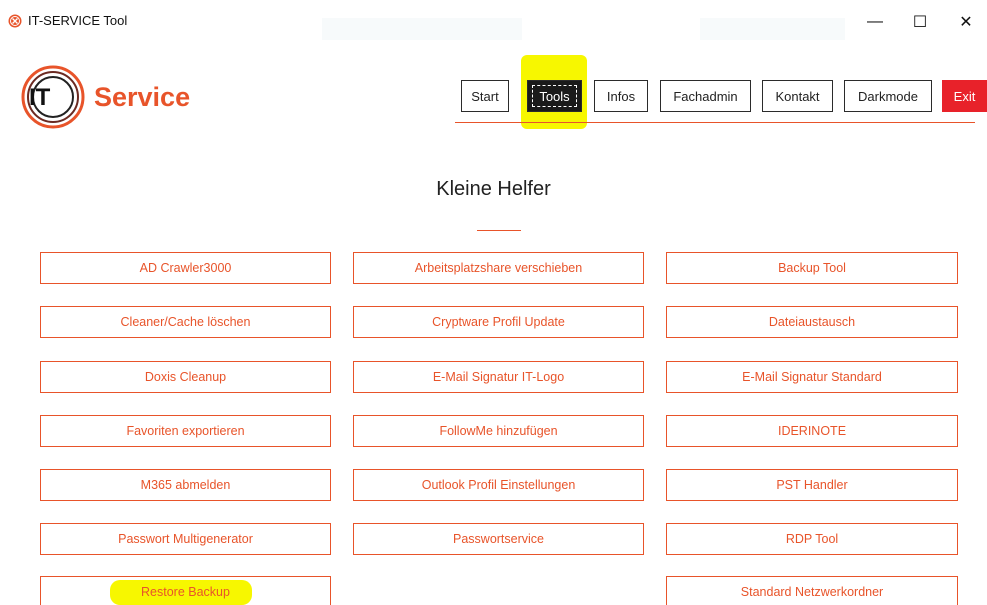 The height and width of the screenshot is (605, 987). Describe the element at coordinates (78, 20) in the screenshot. I see `window-title: IT-SERVICE Tool` at that location.